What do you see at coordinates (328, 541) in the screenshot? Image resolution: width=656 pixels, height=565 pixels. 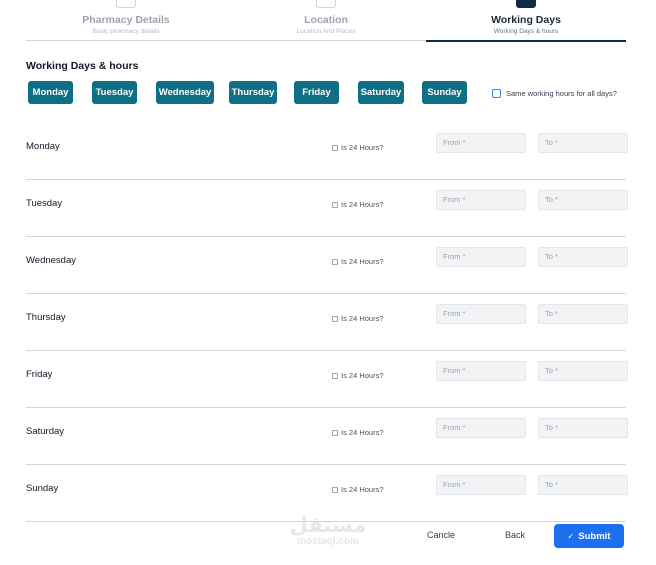 I see `watermark-latin: mostaql.com` at bounding box center [328, 541].